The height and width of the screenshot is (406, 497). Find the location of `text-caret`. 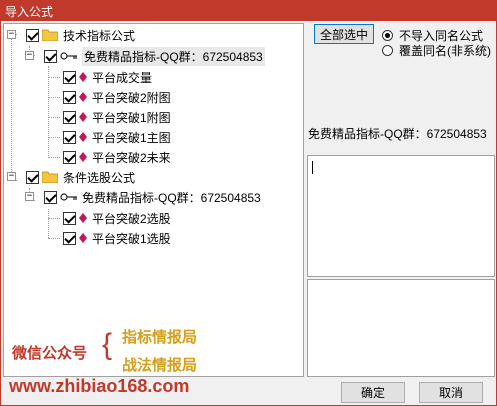

text-caret is located at coordinates (312, 167).